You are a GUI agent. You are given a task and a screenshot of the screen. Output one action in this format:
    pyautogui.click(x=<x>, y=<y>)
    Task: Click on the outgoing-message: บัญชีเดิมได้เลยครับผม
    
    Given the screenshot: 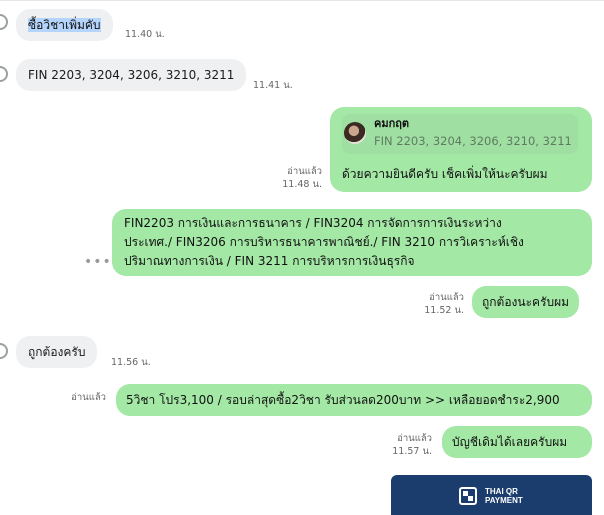 What is the action you would take?
    pyautogui.click(x=517, y=442)
    